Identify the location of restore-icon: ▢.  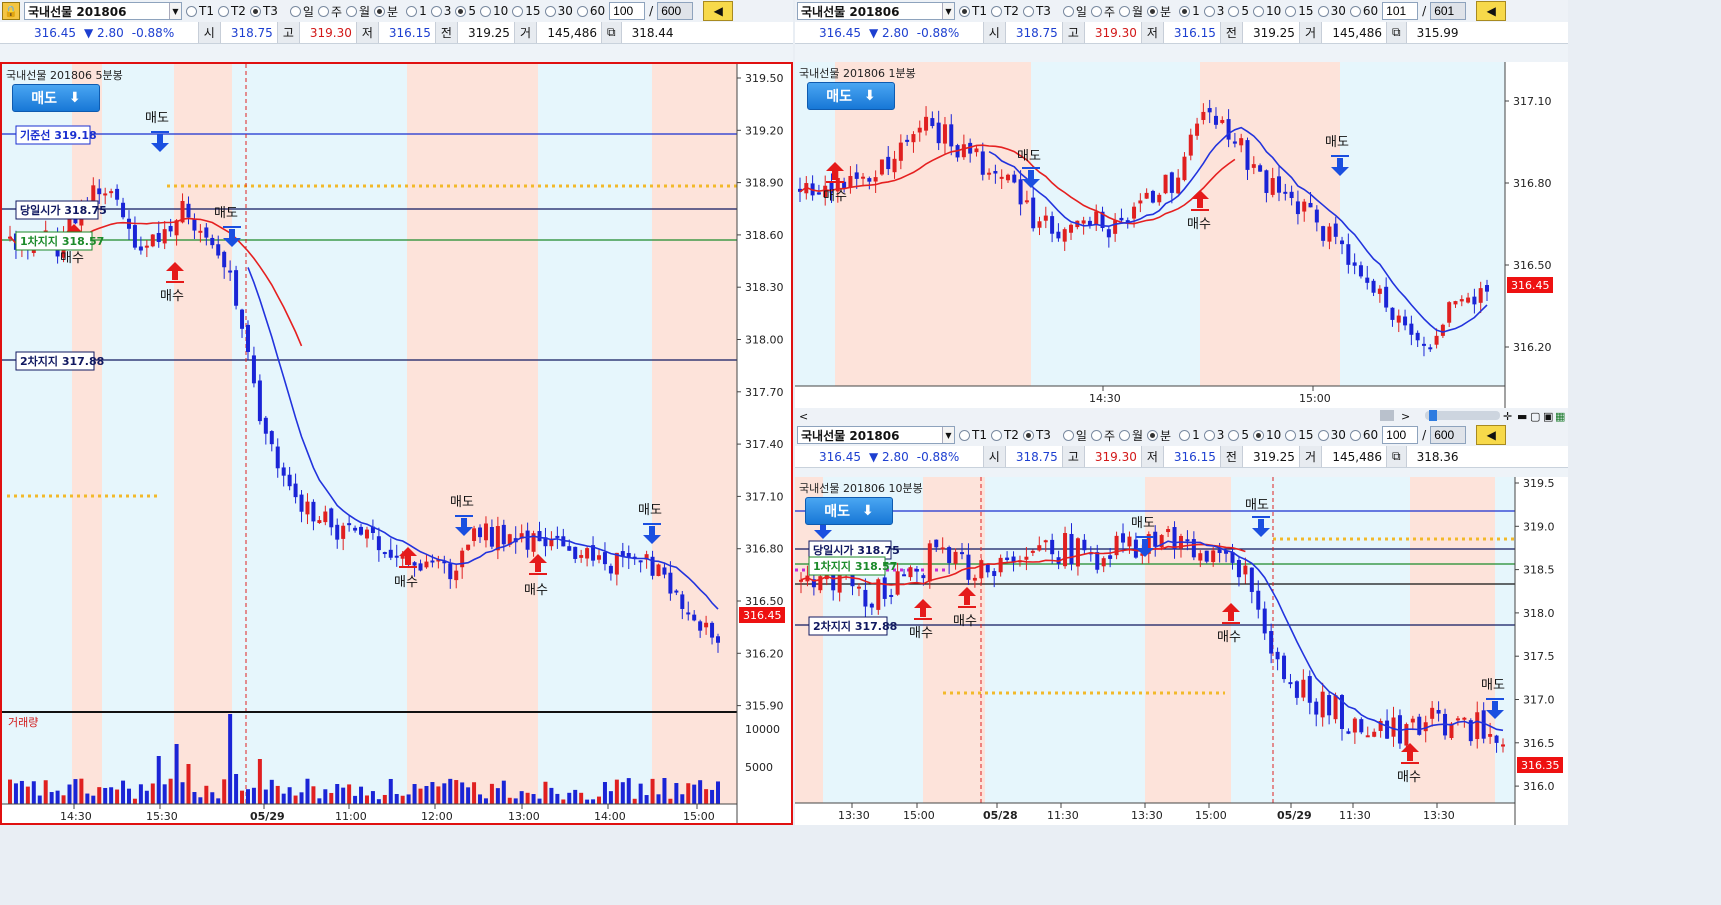
(1535, 416).